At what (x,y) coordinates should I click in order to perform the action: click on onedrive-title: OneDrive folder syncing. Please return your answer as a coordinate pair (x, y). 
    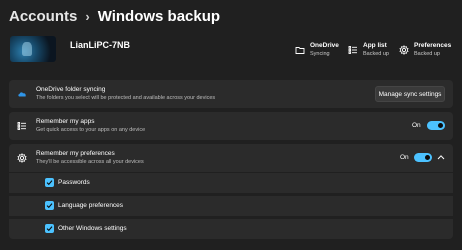
    Looking at the image, I should click on (71, 89).